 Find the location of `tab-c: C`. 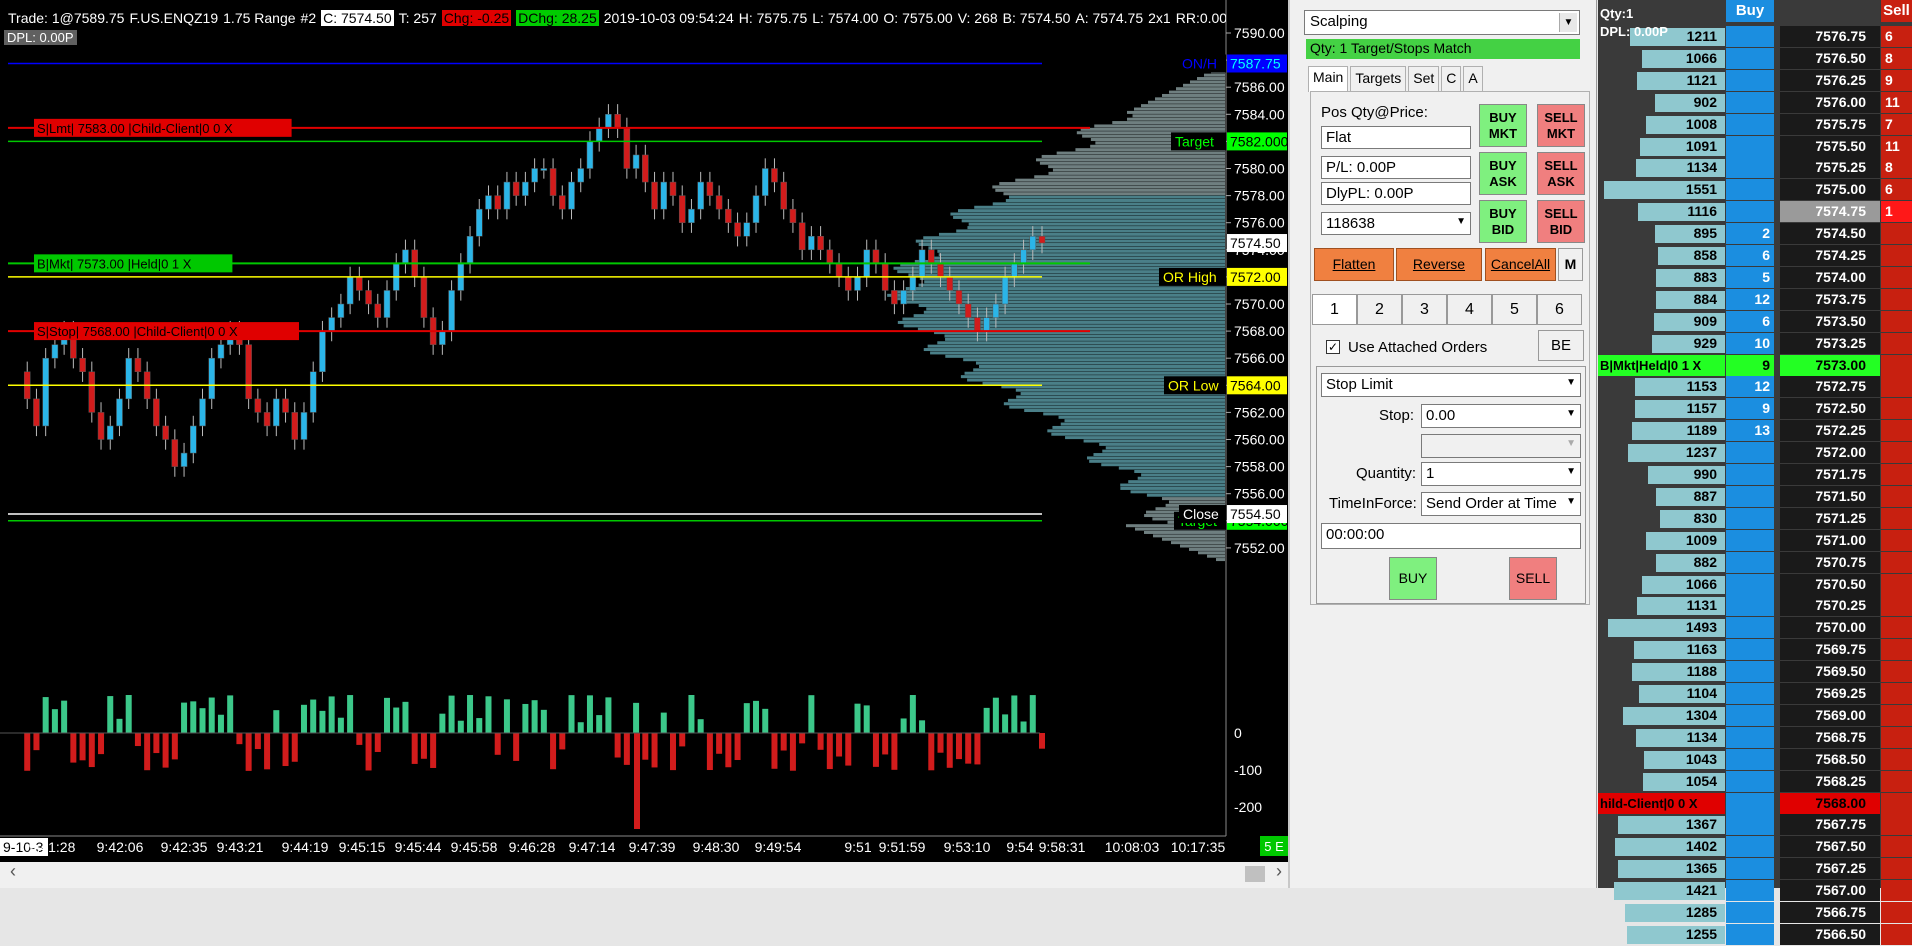

tab-c: C is located at coordinates (1451, 79).